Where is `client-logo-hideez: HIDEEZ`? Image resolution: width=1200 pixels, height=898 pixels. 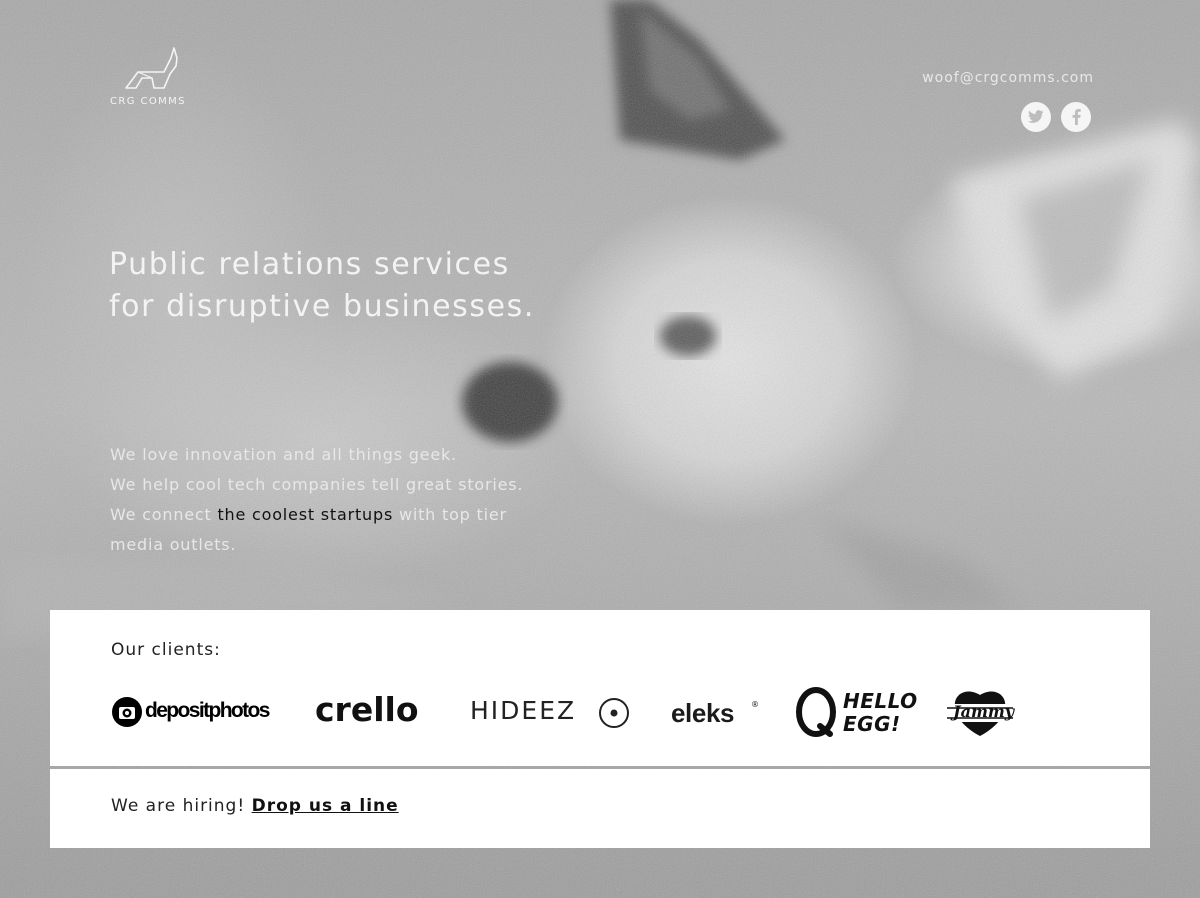
client-logo-hideez: HIDEEZ is located at coordinates (552, 712).